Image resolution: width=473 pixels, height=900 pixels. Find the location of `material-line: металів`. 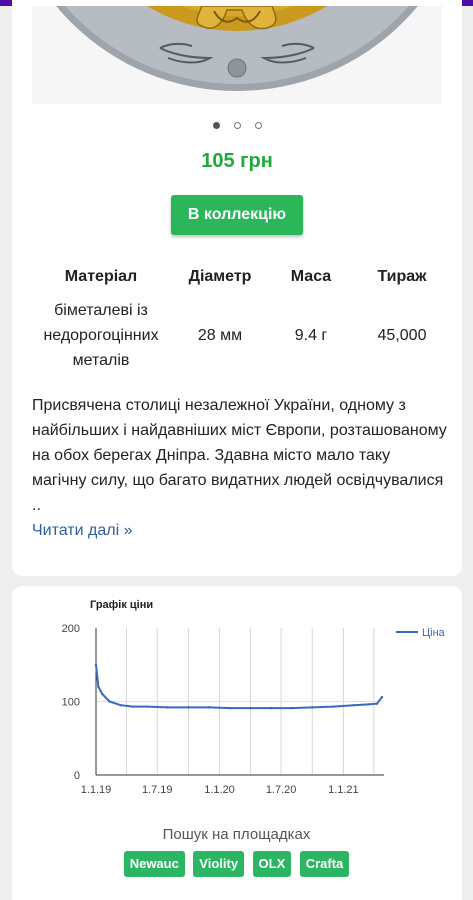

material-line: металів is located at coordinates (101, 360).